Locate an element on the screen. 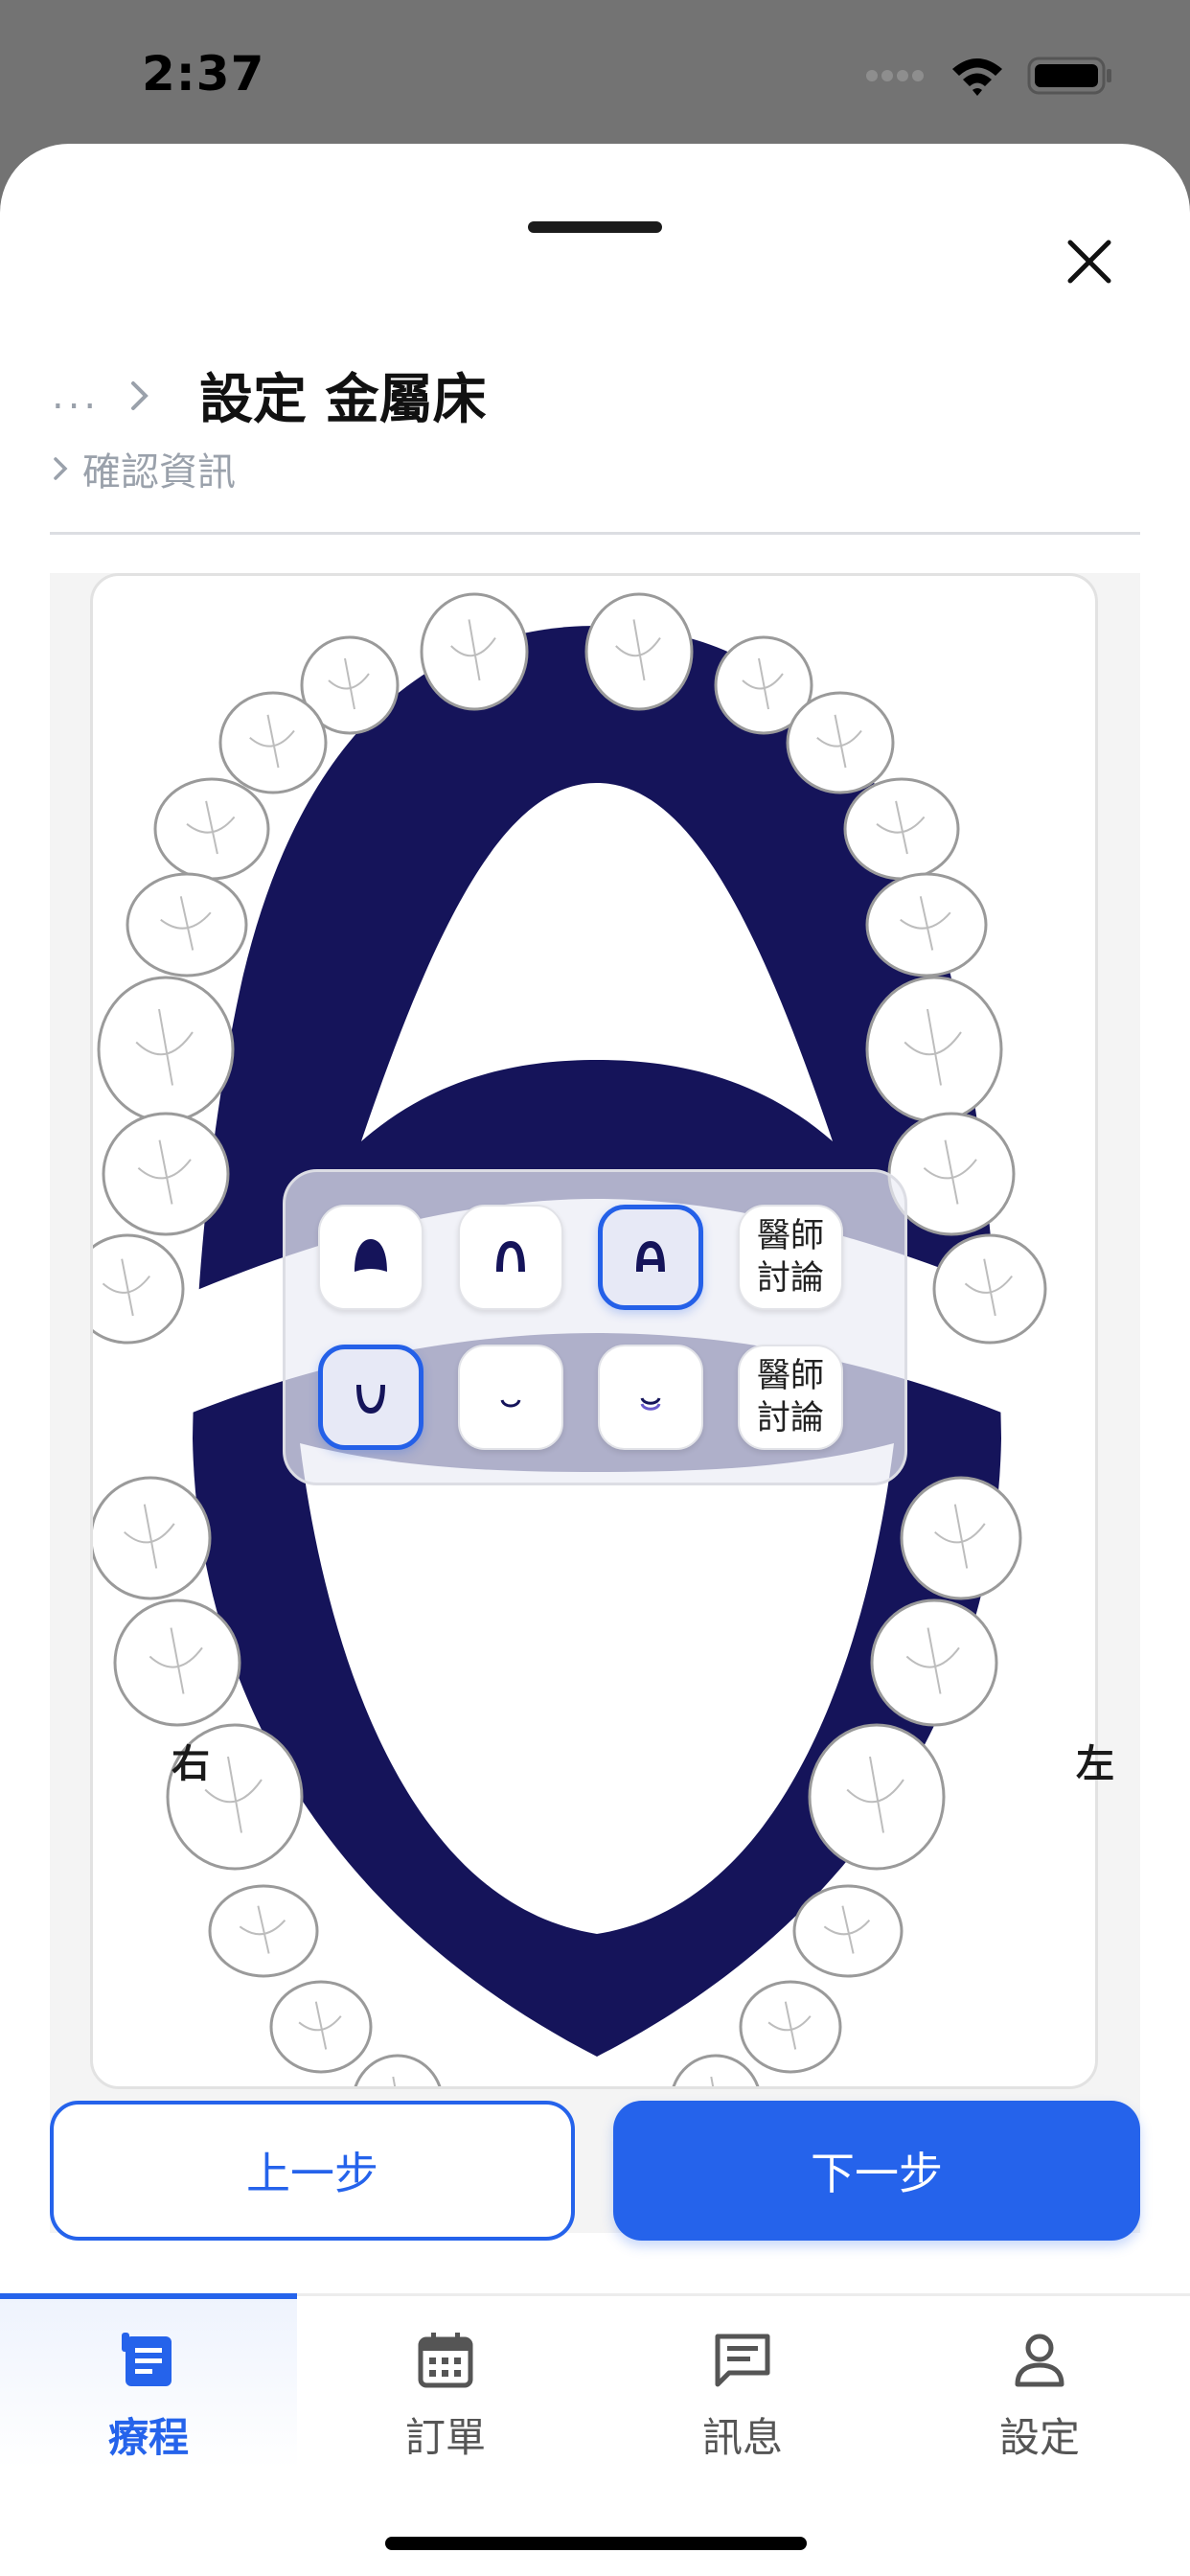  tab-orders: 訂單 is located at coordinates (445, 2382).